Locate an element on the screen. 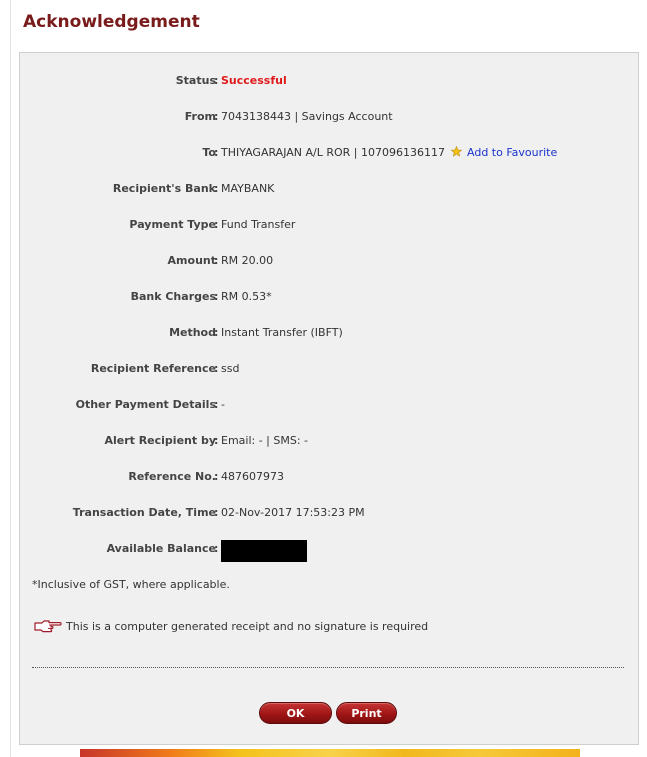 This screenshot has height=757, width=647. status-label: Status is located at coordinates (195, 80).